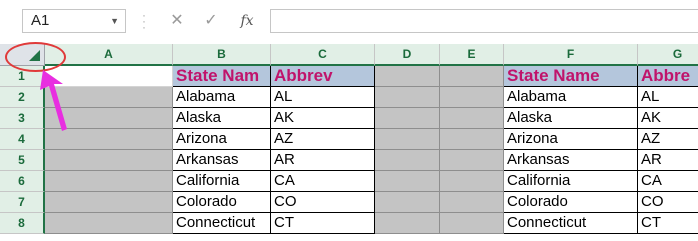 This screenshot has height=241, width=698. I want to click on column-header-f: F, so click(571, 55).